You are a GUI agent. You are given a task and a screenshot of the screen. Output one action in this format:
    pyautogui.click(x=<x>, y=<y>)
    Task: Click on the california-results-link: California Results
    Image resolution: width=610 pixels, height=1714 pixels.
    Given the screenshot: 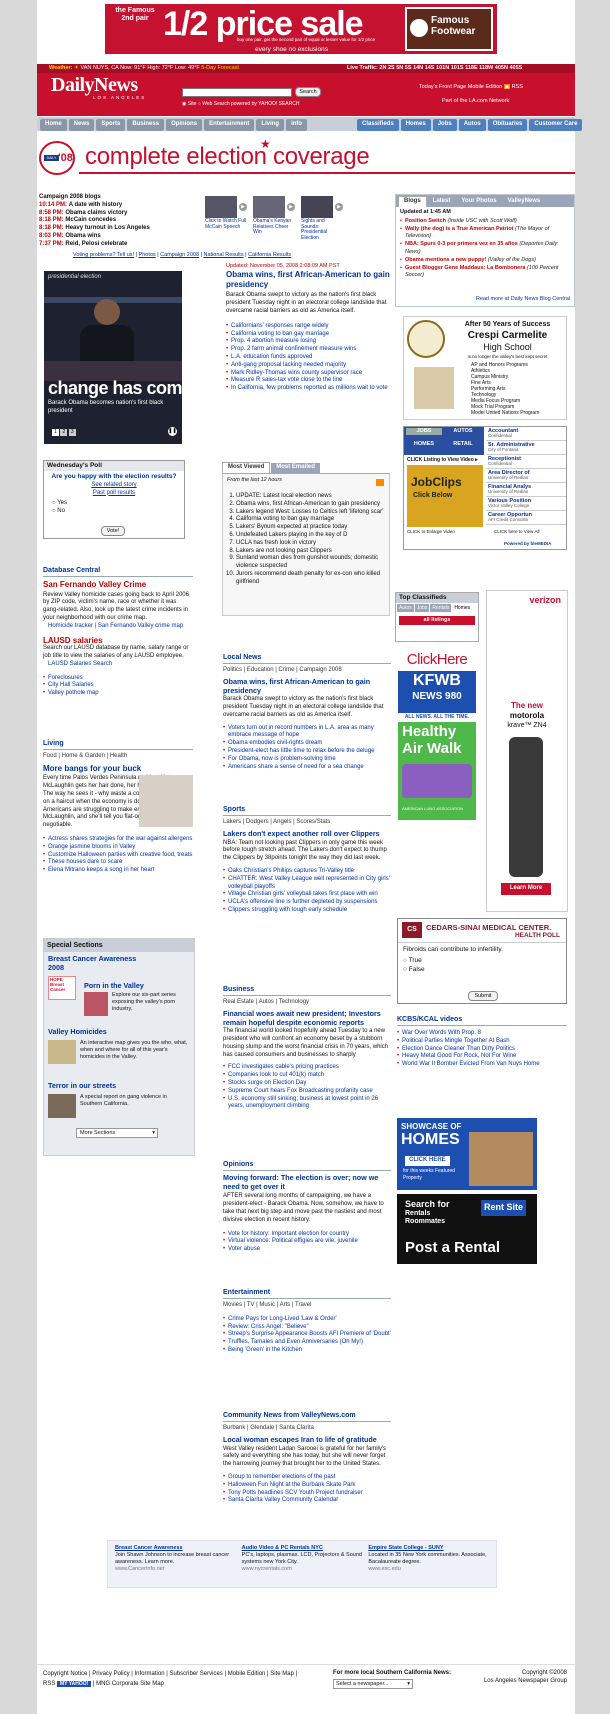 What is the action you would take?
    pyautogui.click(x=269, y=255)
    